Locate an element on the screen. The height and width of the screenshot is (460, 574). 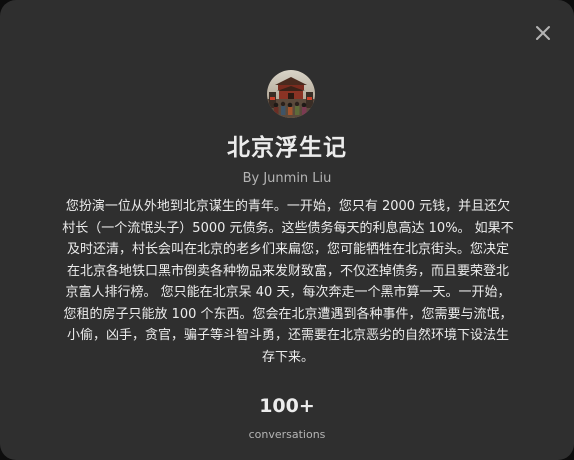
conversations-label: conversations is located at coordinates (287, 434).